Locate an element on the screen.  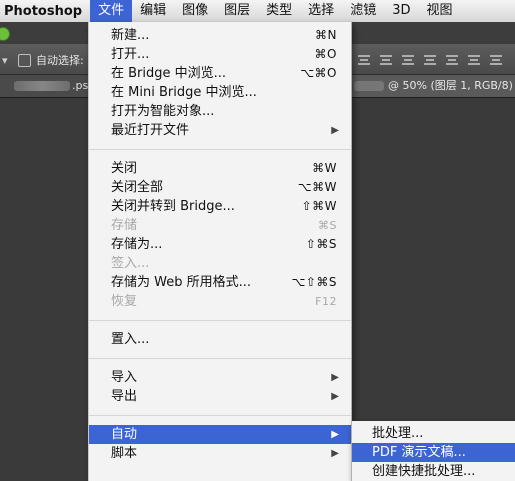
shortcut-label: ⇧⌘W is located at coordinates (319, 206).